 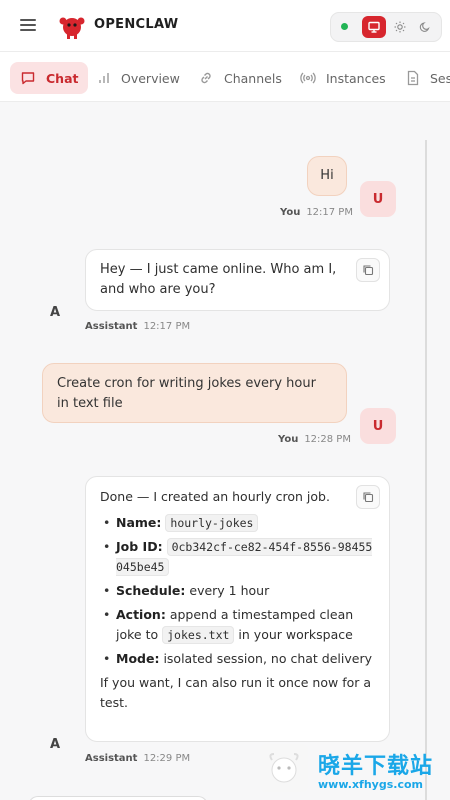 What do you see at coordinates (344, 26) in the screenshot?
I see `status-dot` at bounding box center [344, 26].